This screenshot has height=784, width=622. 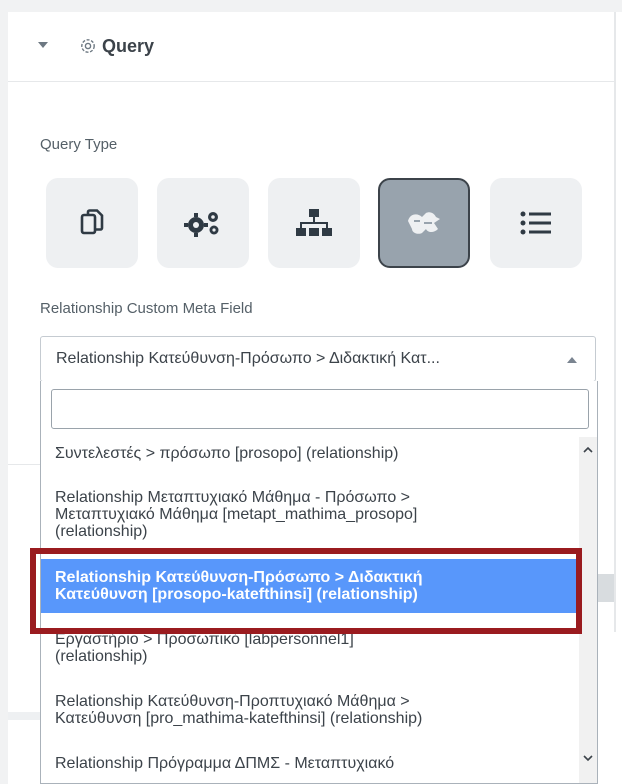 What do you see at coordinates (320, 409) in the screenshot?
I see `dropdown-search-input` at bounding box center [320, 409].